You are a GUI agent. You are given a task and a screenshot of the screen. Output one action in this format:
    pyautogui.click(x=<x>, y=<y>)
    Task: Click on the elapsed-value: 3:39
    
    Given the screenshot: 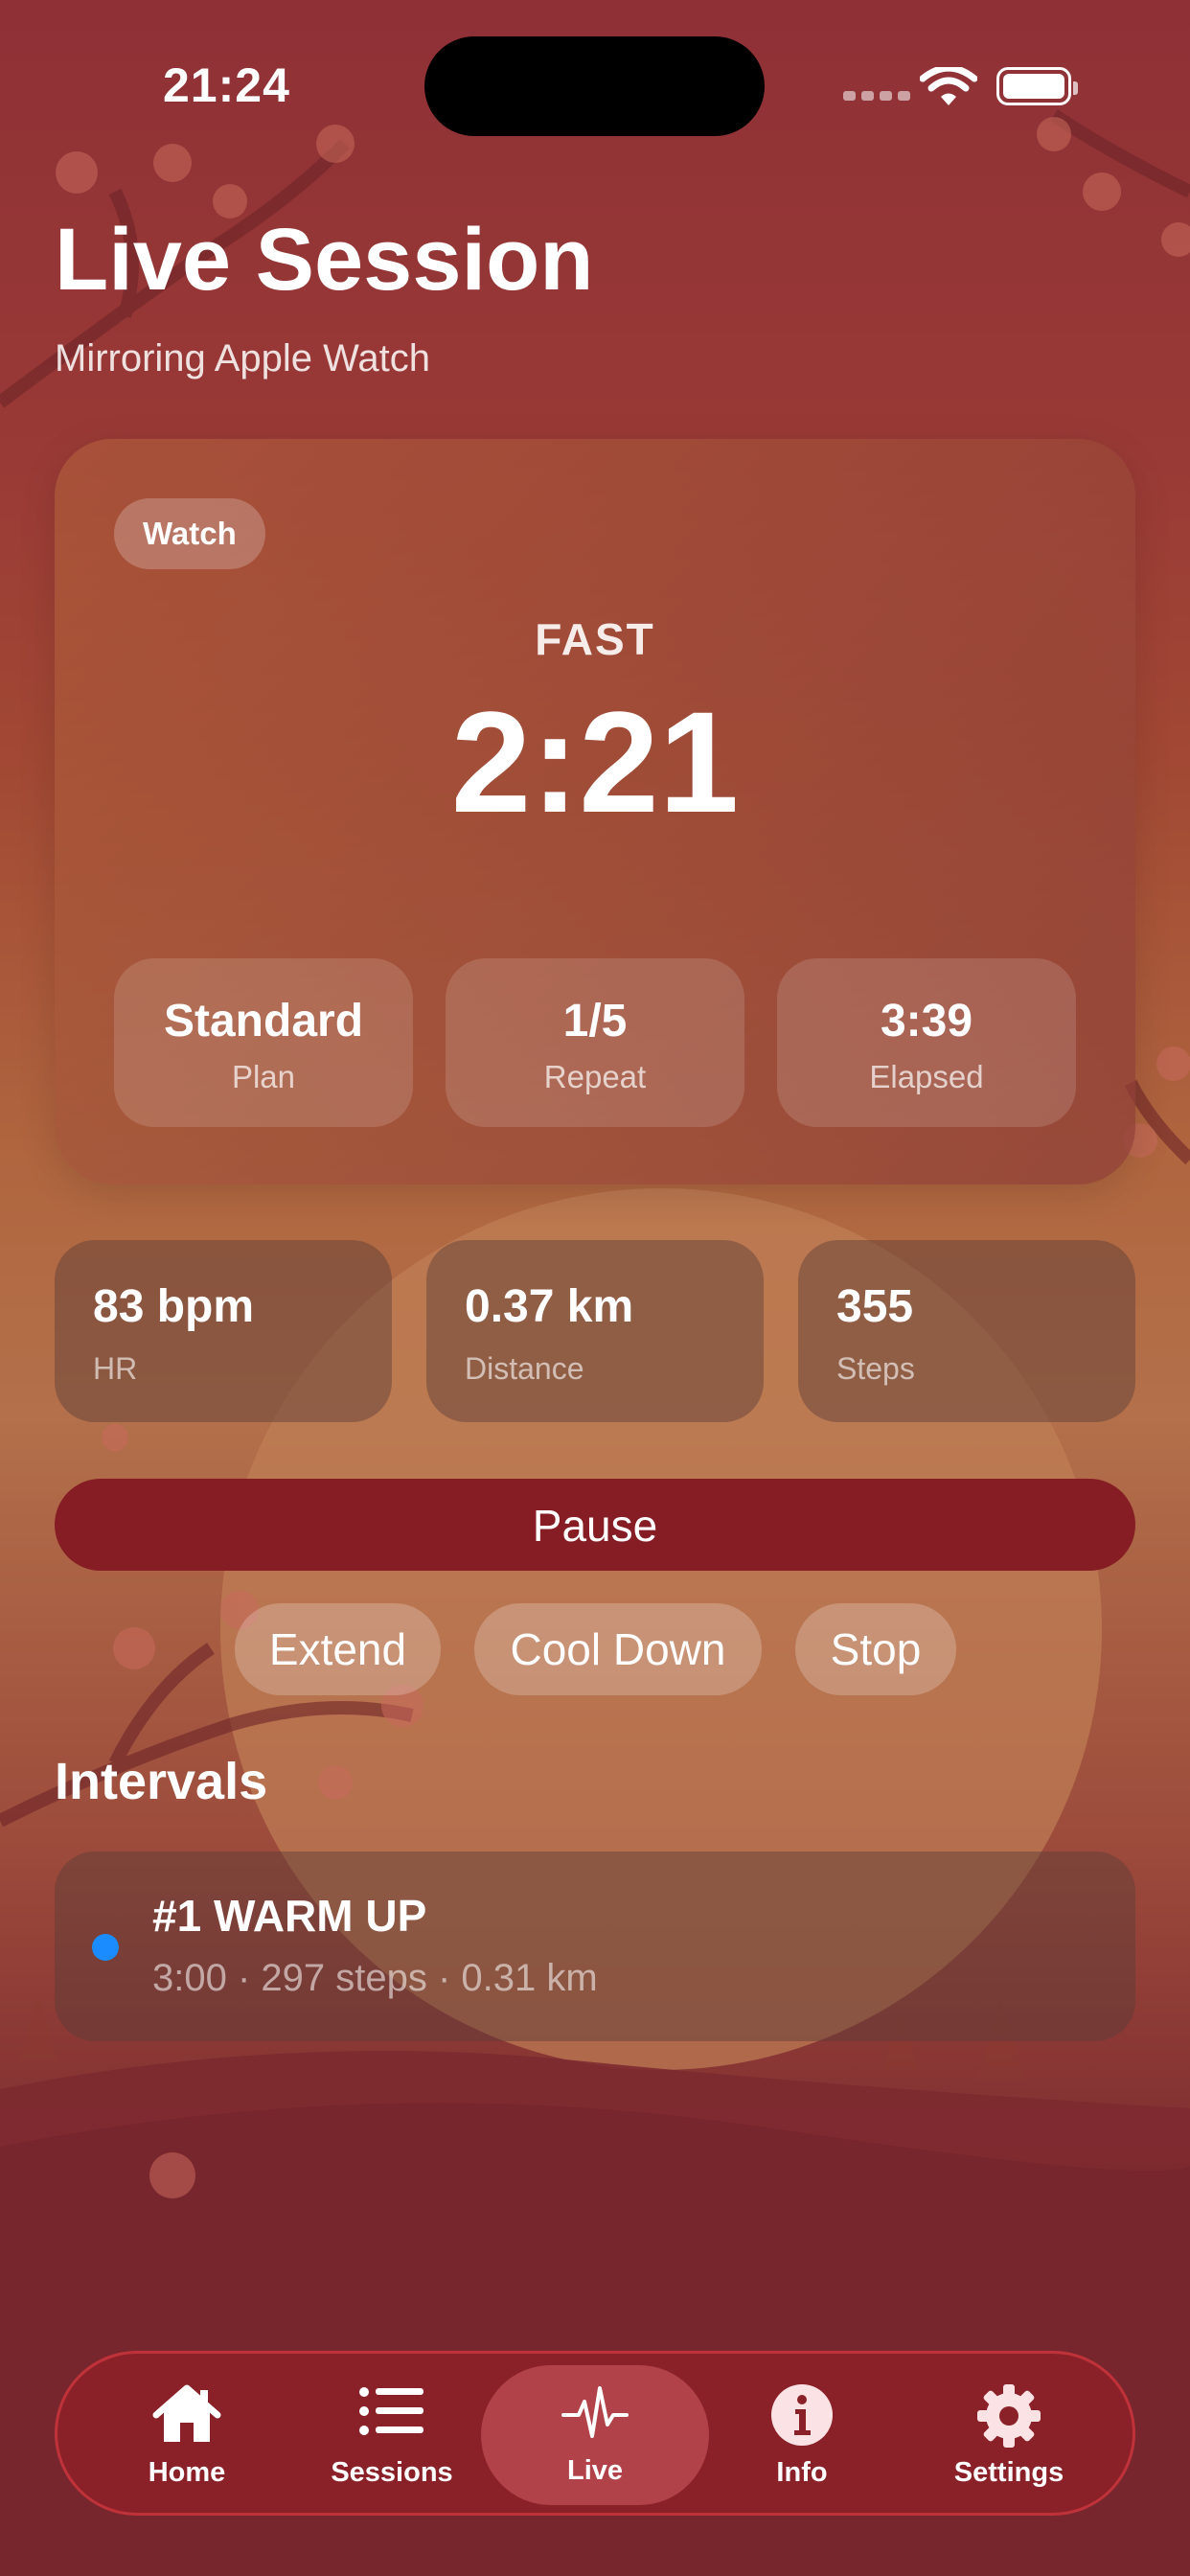 What is the action you would take?
    pyautogui.click(x=927, y=1021)
    